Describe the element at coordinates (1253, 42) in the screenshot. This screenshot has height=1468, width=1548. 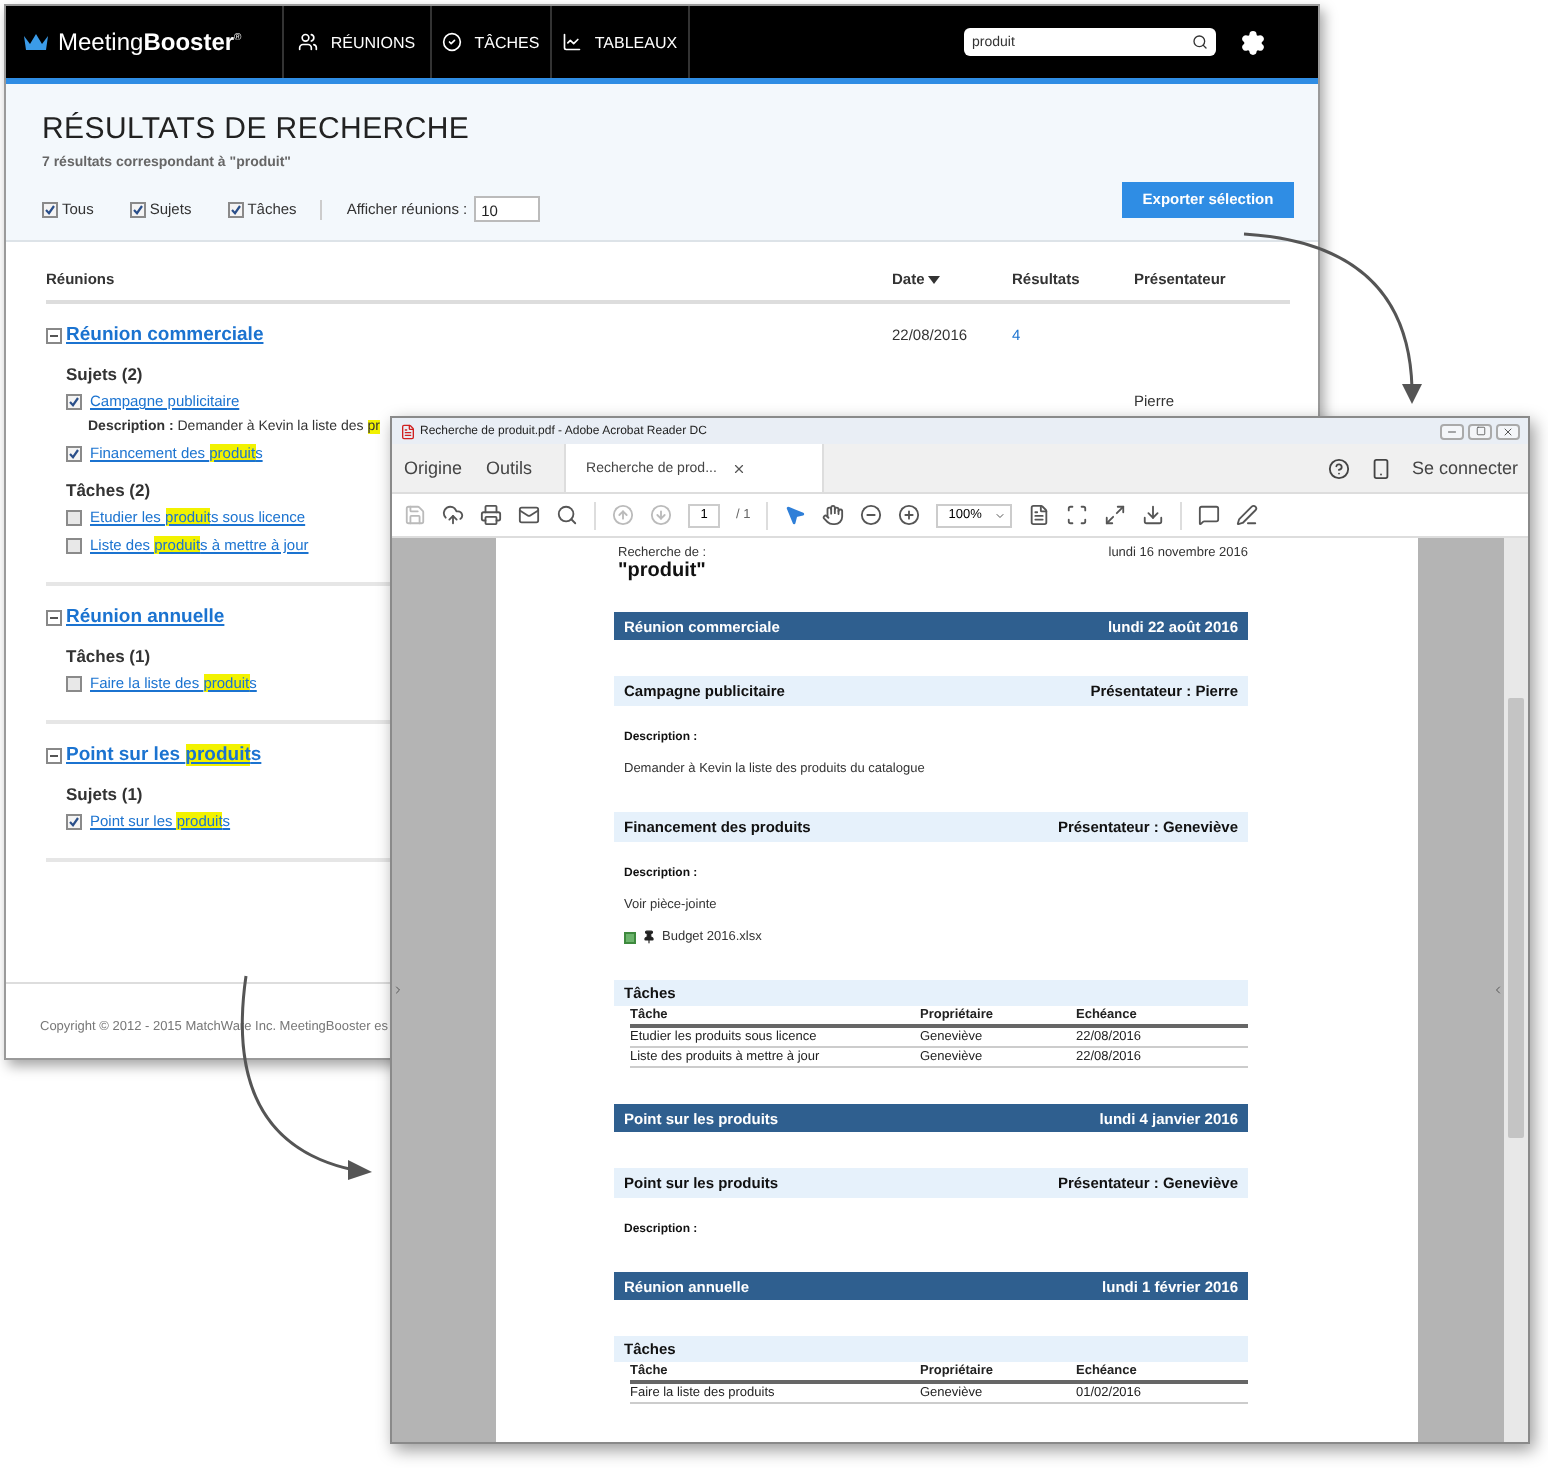
I see `settings-icon` at that location.